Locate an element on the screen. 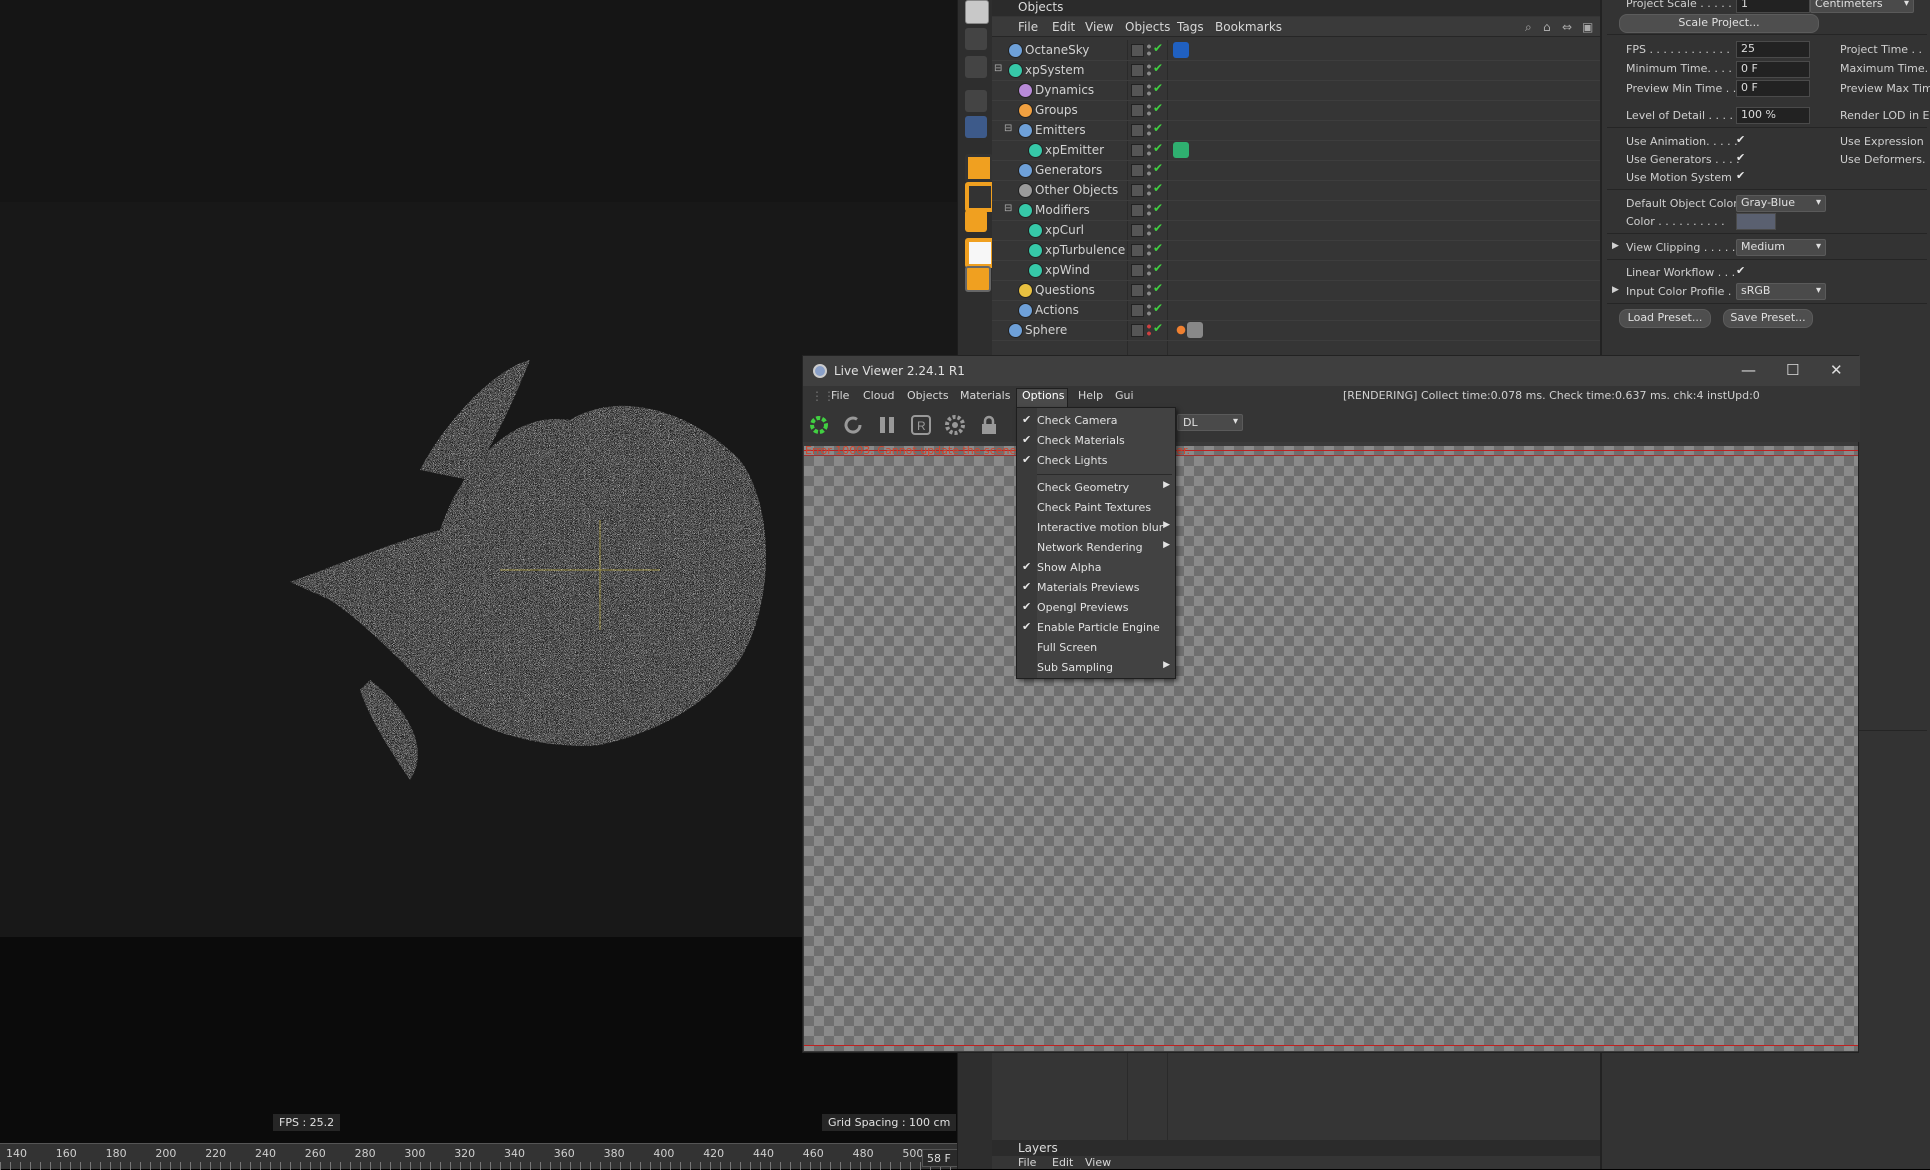 Image resolution: width=1930 pixels, height=1170 pixels. search-icon: ⌕ is located at coordinates (1528, 27).